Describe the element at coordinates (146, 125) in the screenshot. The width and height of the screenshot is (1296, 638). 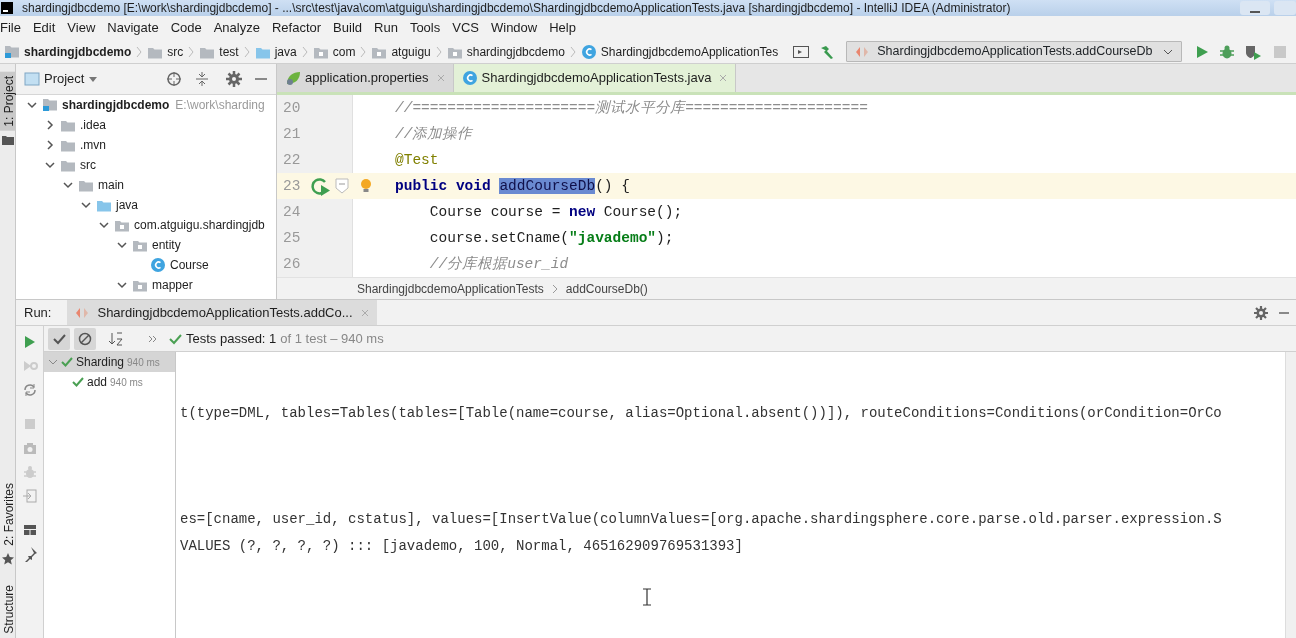
I see `tree-item: .idea` at that location.